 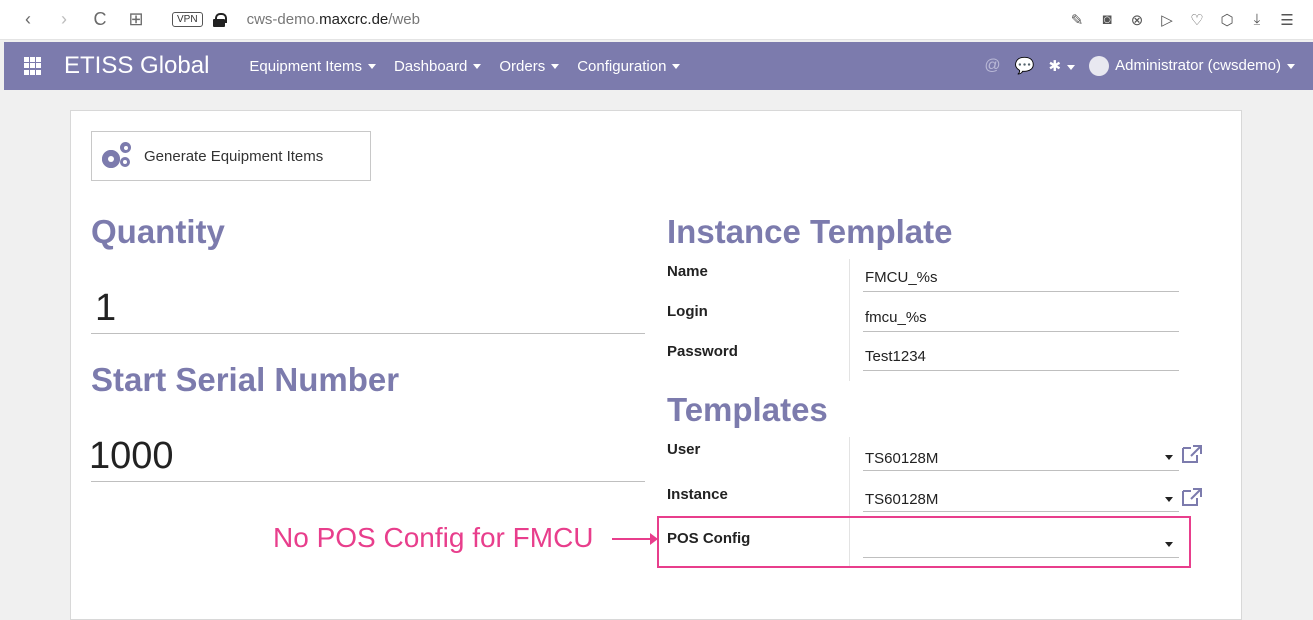 I want to click on quantity-heading: Quantity, so click(x=158, y=231).